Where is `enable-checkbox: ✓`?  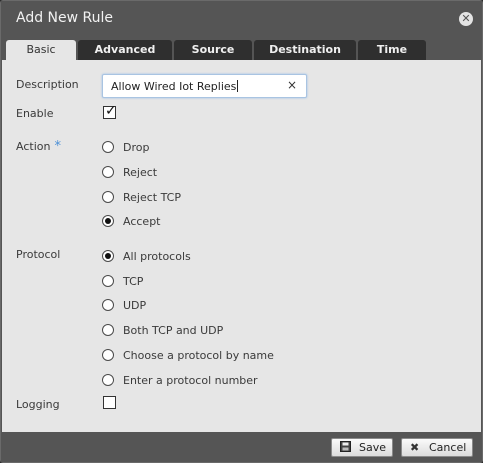
enable-checkbox: ✓ is located at coordinates (110, 111).